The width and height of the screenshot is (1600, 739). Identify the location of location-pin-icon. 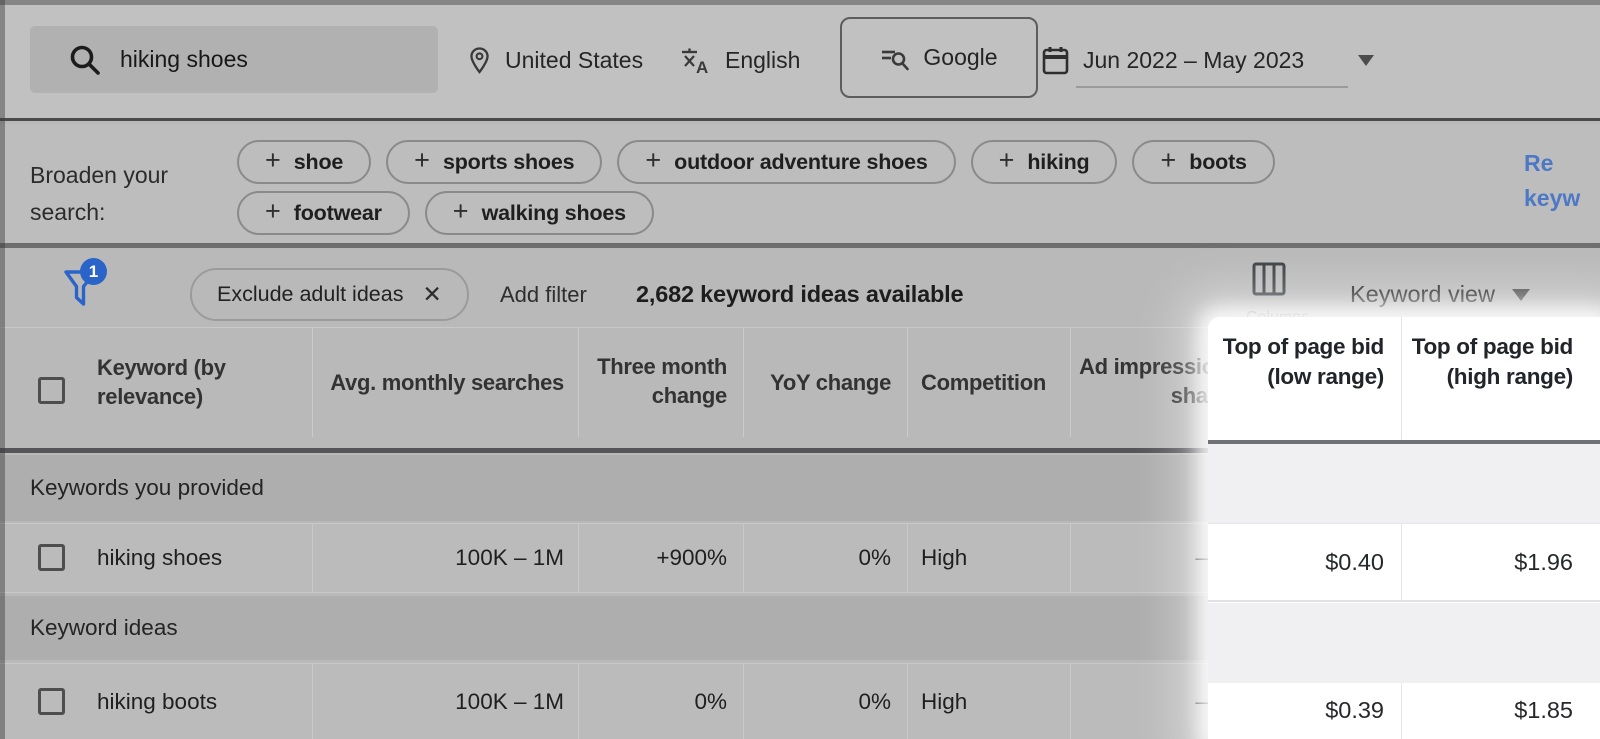
(479, 60).